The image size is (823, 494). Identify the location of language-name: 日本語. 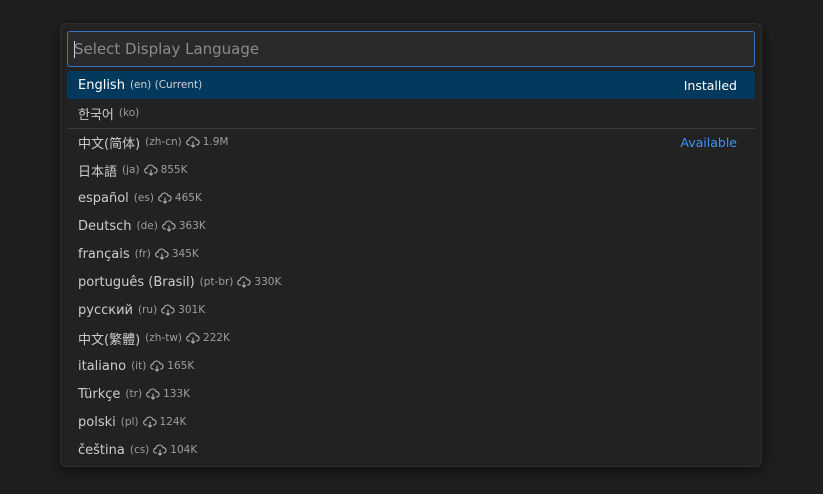
(98, 172).